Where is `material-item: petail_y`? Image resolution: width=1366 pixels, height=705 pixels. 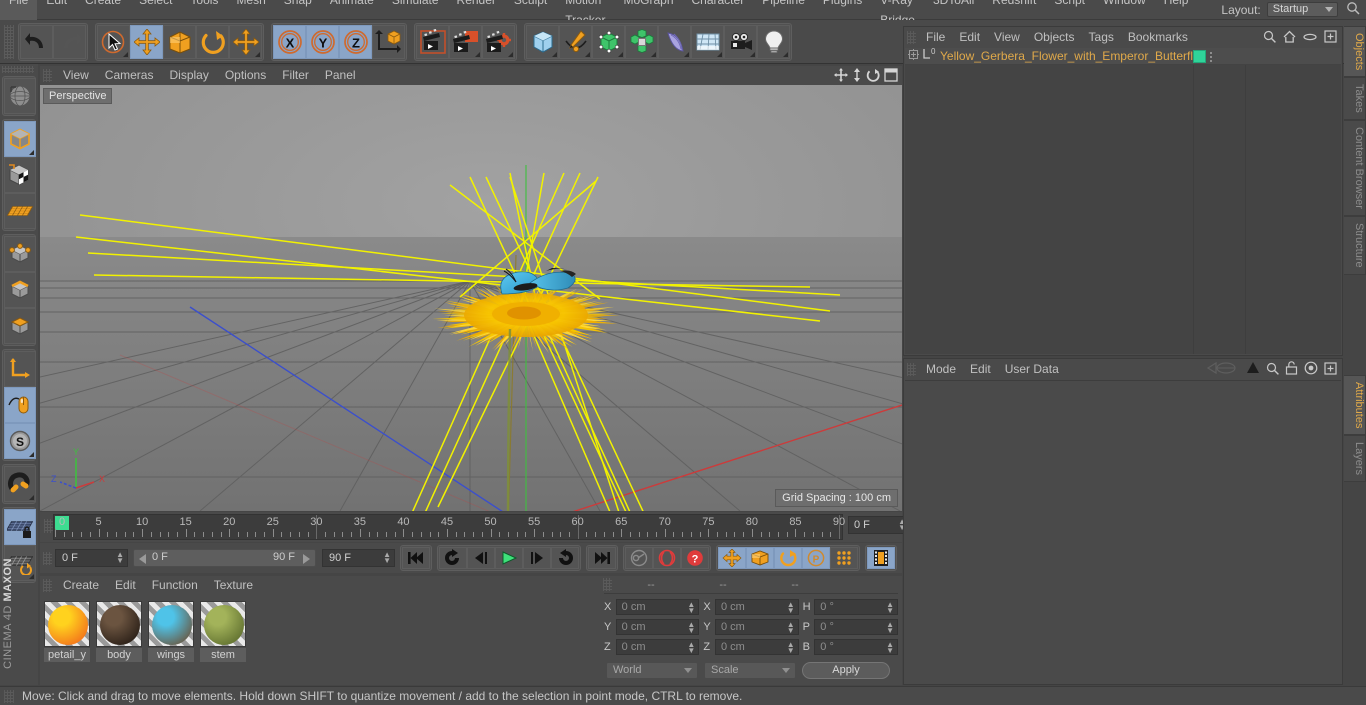 material-item: petail_y is located at coordinates (67, 631).